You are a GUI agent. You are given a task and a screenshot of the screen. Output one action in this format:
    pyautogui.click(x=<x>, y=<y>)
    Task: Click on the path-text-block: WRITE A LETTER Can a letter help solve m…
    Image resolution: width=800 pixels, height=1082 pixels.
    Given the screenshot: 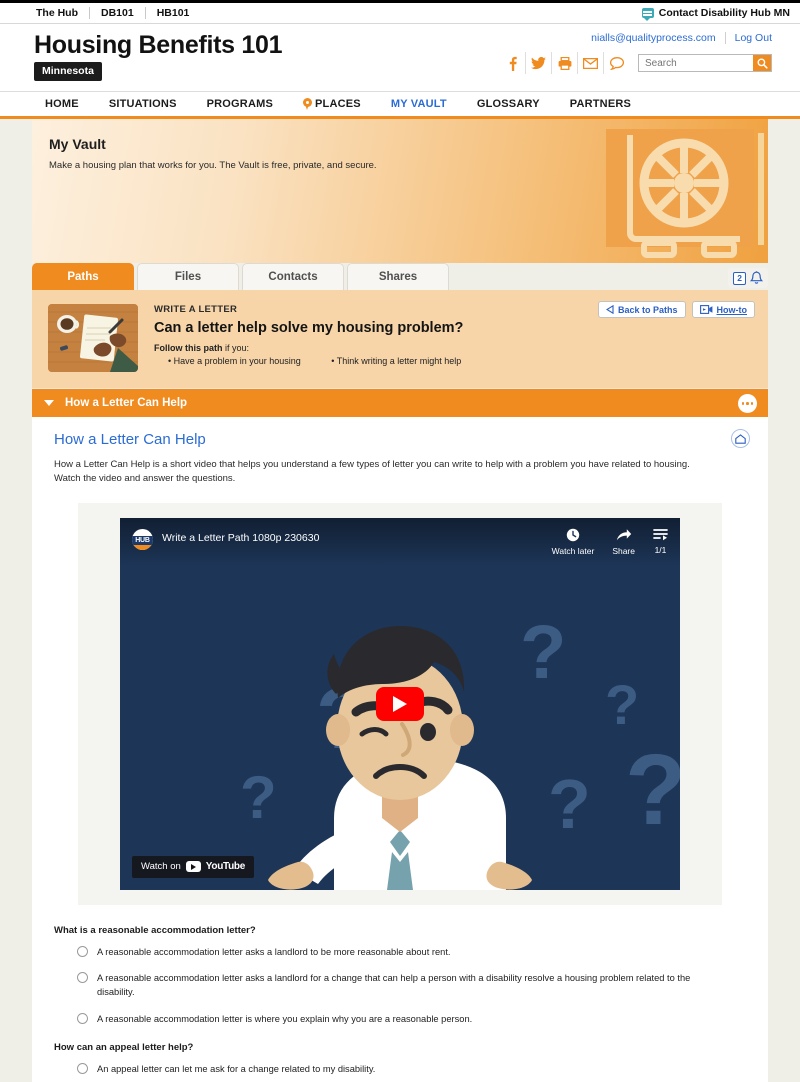 What is the action you would take?
    pyautogui.click(x=321, y=338)
    